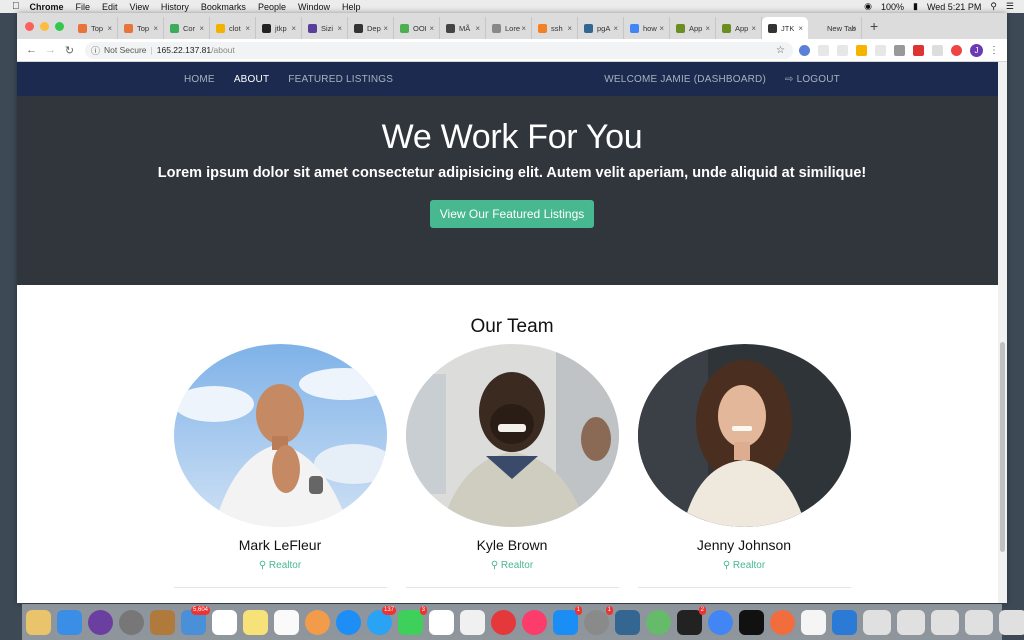 Image resolution: width=1024 pixels, height=640 pixels. What do you see at coordinates (627, 622) in the screenshot?
I see `postgres-icon` at bounding box center [627, 622].